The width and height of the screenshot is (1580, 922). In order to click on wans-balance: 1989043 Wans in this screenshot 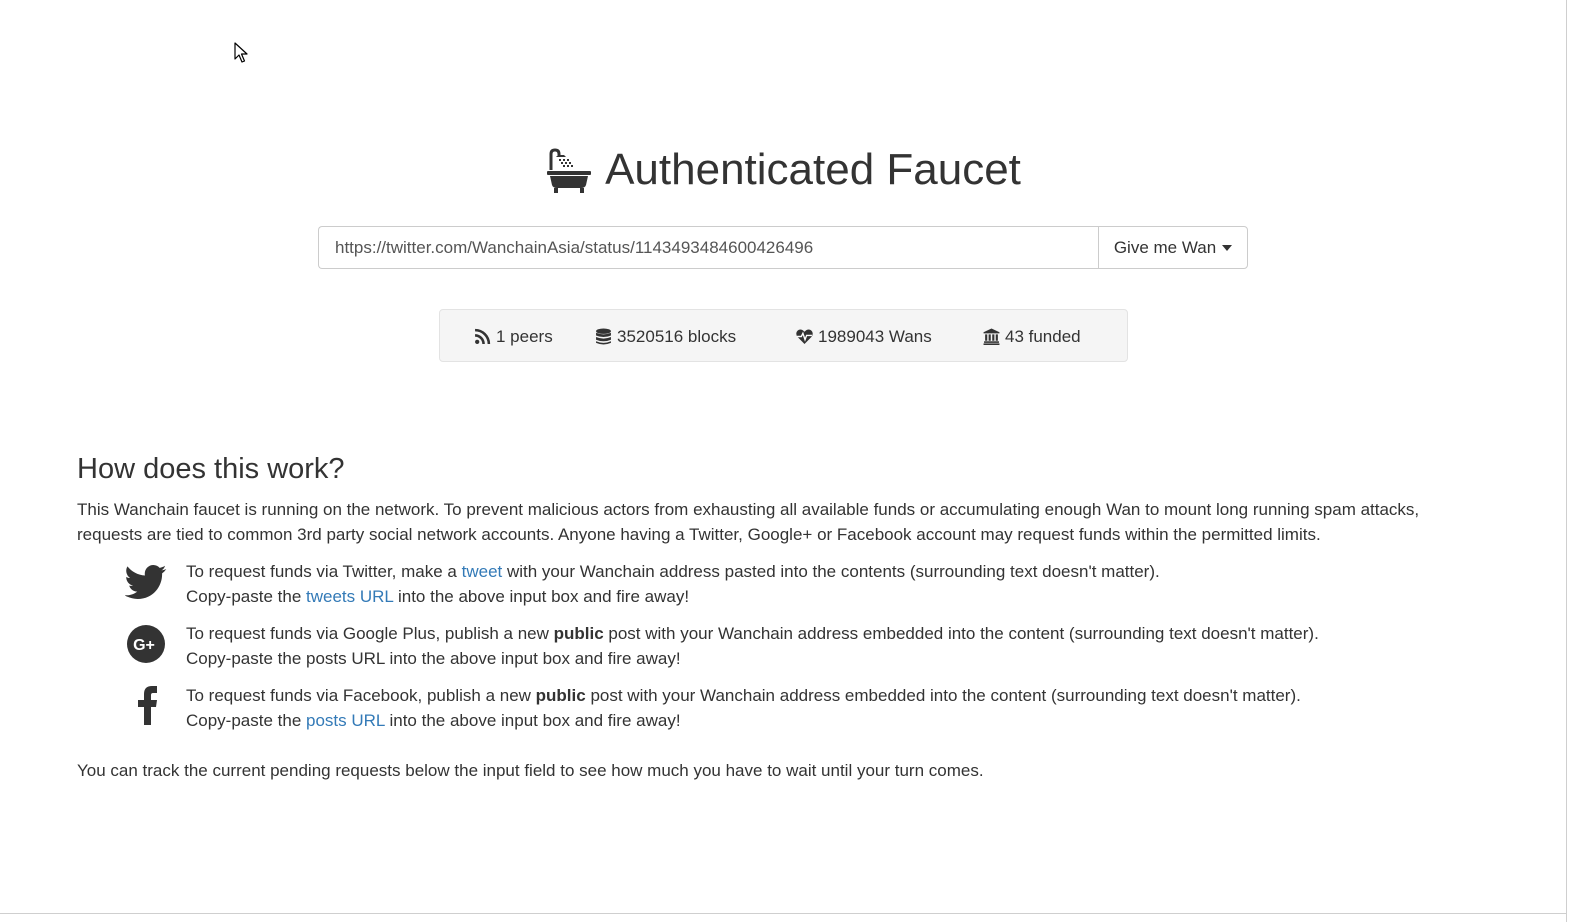, I will do `click(875, 336)`.